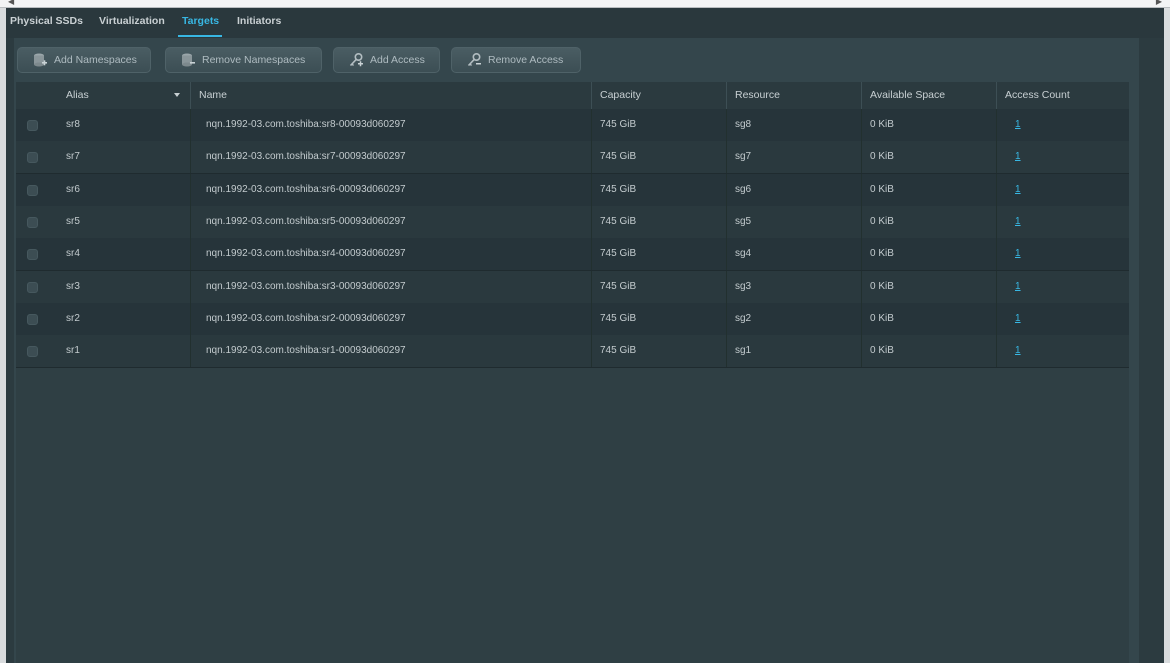  What do you see at coordinates (743, 286) in the screenshot?
I see `resource-cell: sg3` at bounding box center [743, 286].